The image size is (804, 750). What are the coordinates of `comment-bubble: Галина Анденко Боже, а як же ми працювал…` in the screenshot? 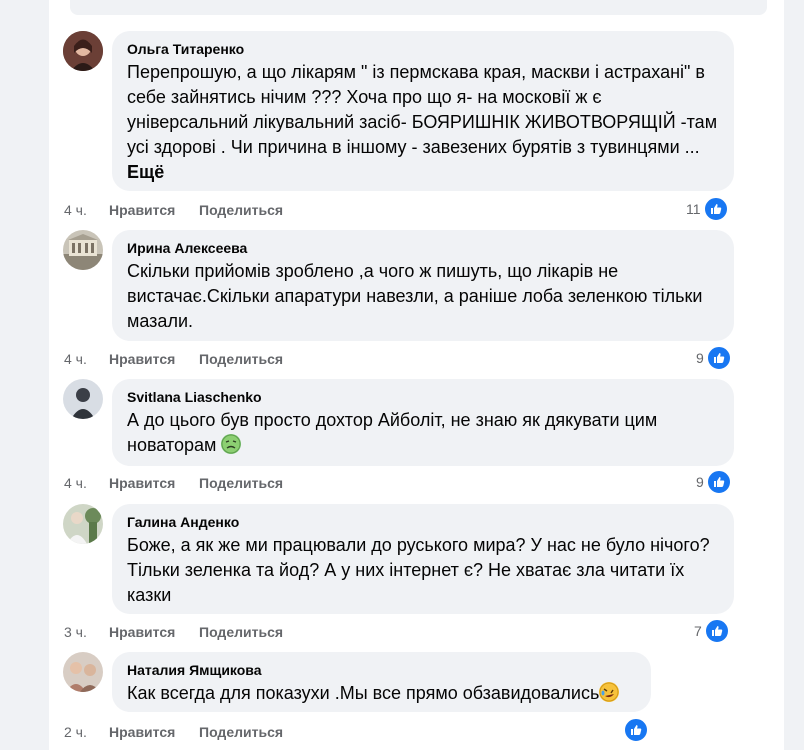 It's located at (423, 559).